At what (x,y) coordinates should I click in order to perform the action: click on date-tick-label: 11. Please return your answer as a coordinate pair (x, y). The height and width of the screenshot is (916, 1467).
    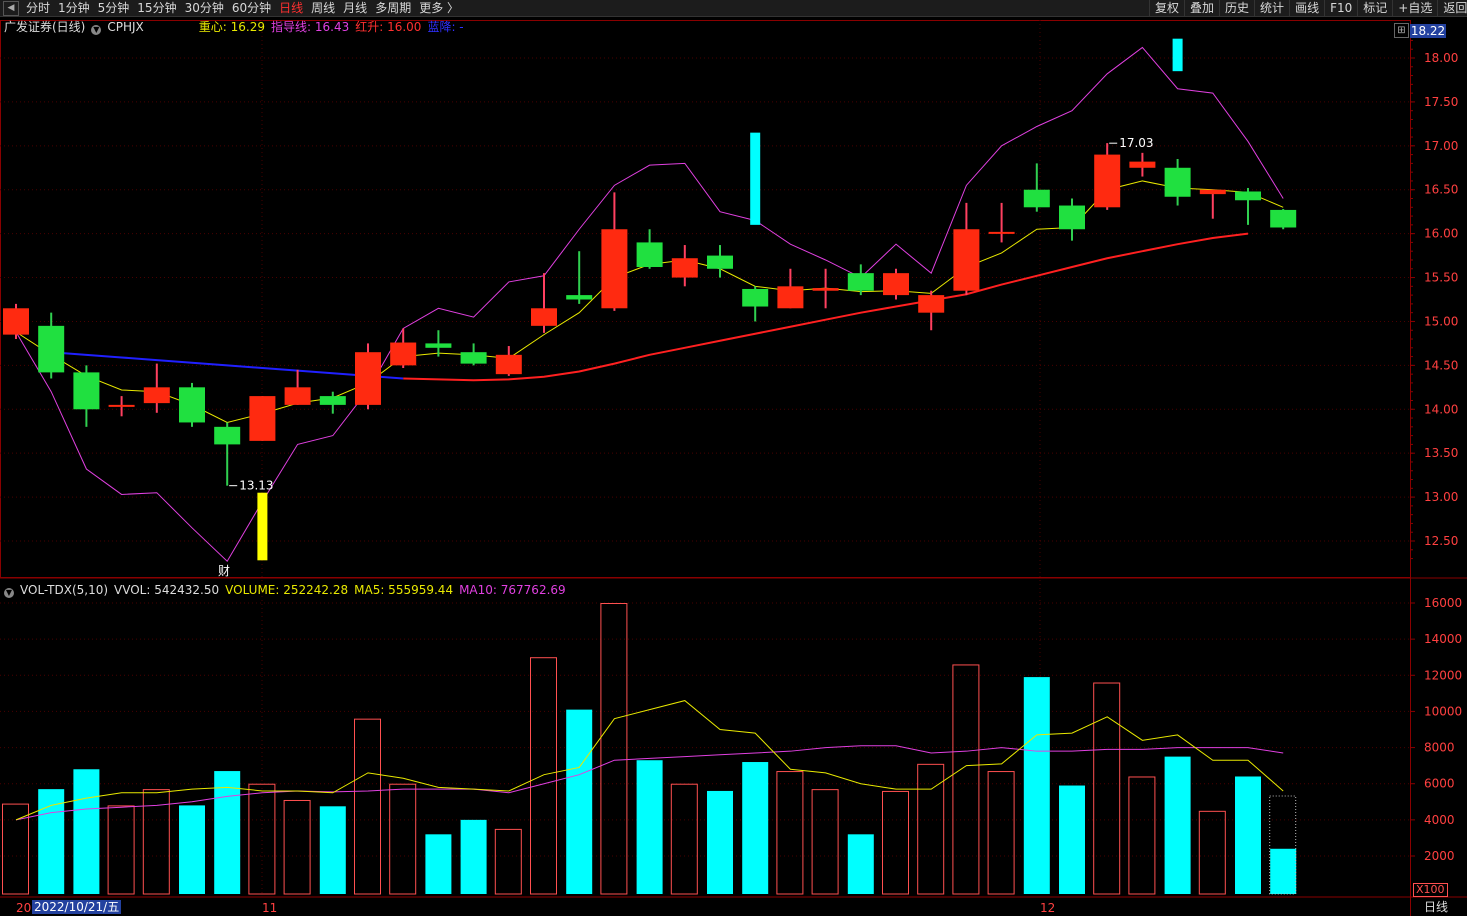
    Looking at the image, I should click on (269, 908).